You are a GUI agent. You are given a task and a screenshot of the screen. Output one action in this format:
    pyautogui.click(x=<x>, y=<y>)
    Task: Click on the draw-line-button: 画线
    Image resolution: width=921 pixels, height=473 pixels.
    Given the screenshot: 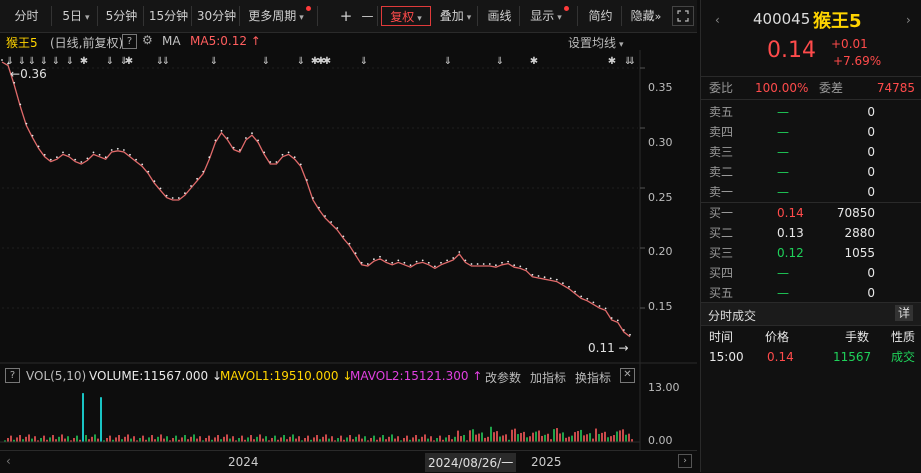 What is the action you would take?
    pyautogui.click(x=500, y=16)
    